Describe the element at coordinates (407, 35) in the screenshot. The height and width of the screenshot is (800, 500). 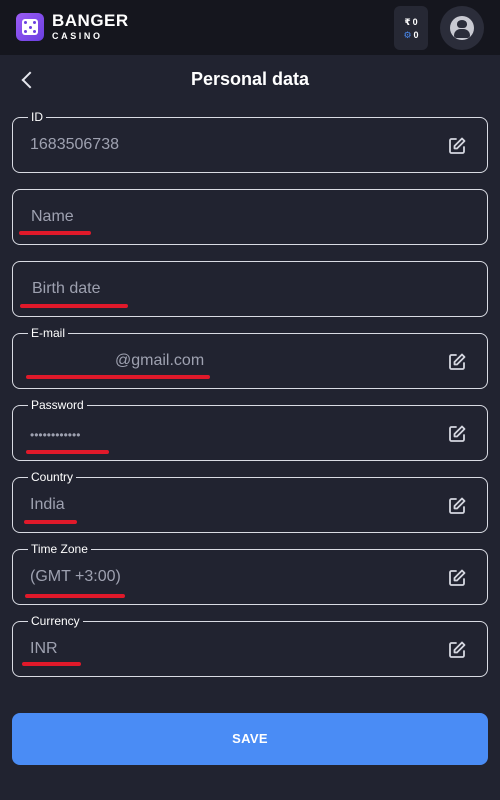
I see `coin-icon: ⚙` at that location.